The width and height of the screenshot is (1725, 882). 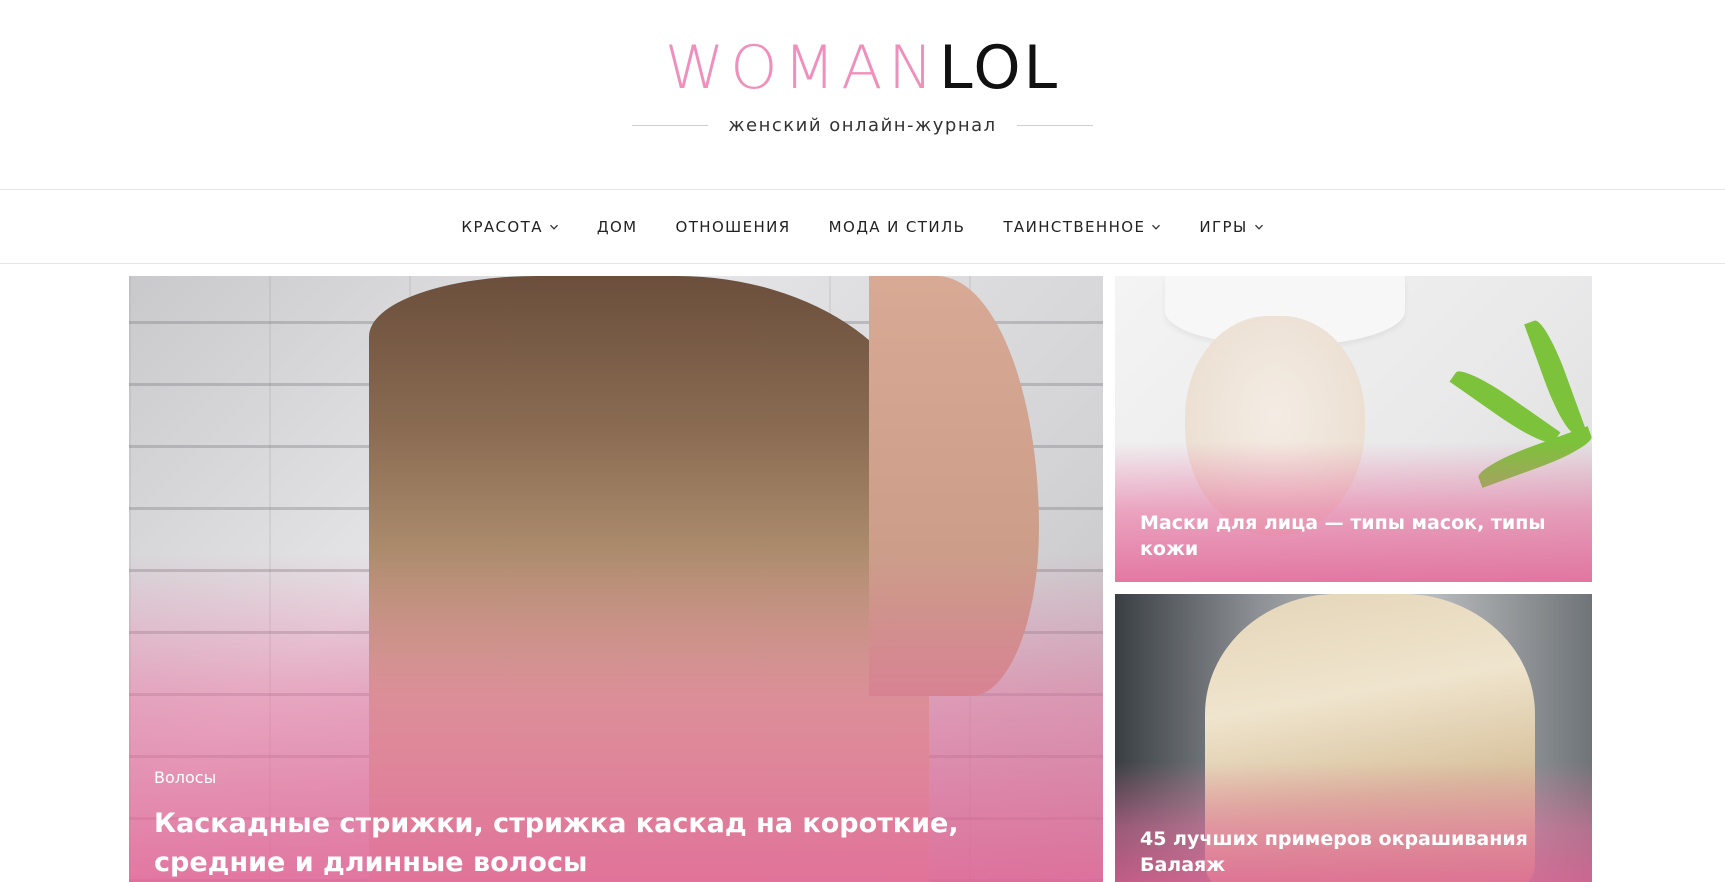 What do you see at coordinates (1355, 852) in the screenshot?
I see `post-title: 45 лучших примеров окрашивания Балаяж` at bounding box center [1355, 852].